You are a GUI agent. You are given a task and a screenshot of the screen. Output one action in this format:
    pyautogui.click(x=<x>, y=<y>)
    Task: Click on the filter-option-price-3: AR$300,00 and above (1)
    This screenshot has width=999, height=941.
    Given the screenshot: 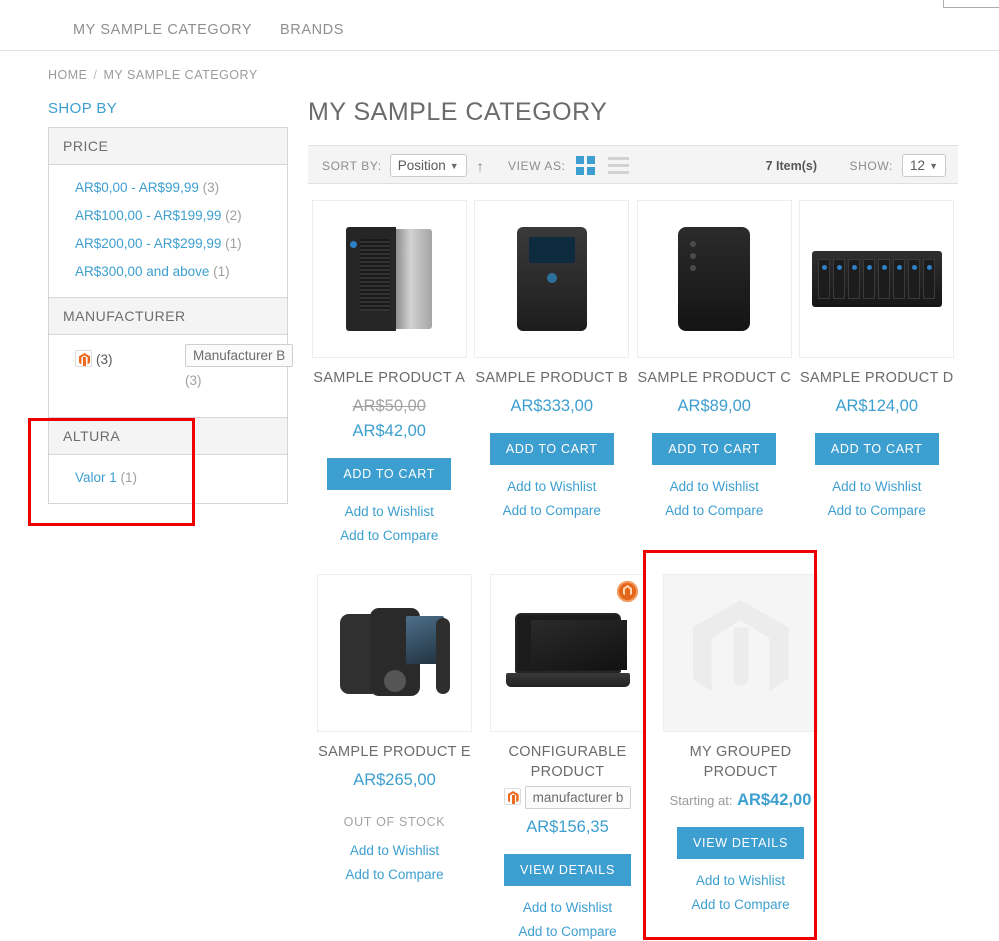 What is the action you would take?
    pyautogui.click(x=168, y=272)
    